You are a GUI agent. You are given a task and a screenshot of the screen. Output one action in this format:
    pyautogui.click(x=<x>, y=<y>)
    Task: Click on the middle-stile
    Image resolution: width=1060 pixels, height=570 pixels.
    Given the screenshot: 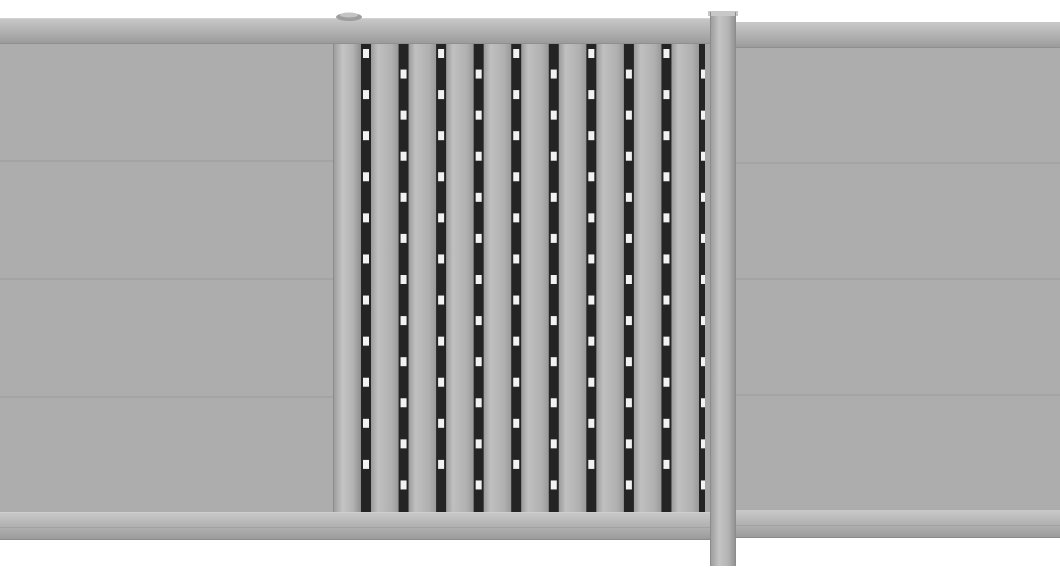 What is the action you would take?
    pyautogui.click(x=347, y=278)
    